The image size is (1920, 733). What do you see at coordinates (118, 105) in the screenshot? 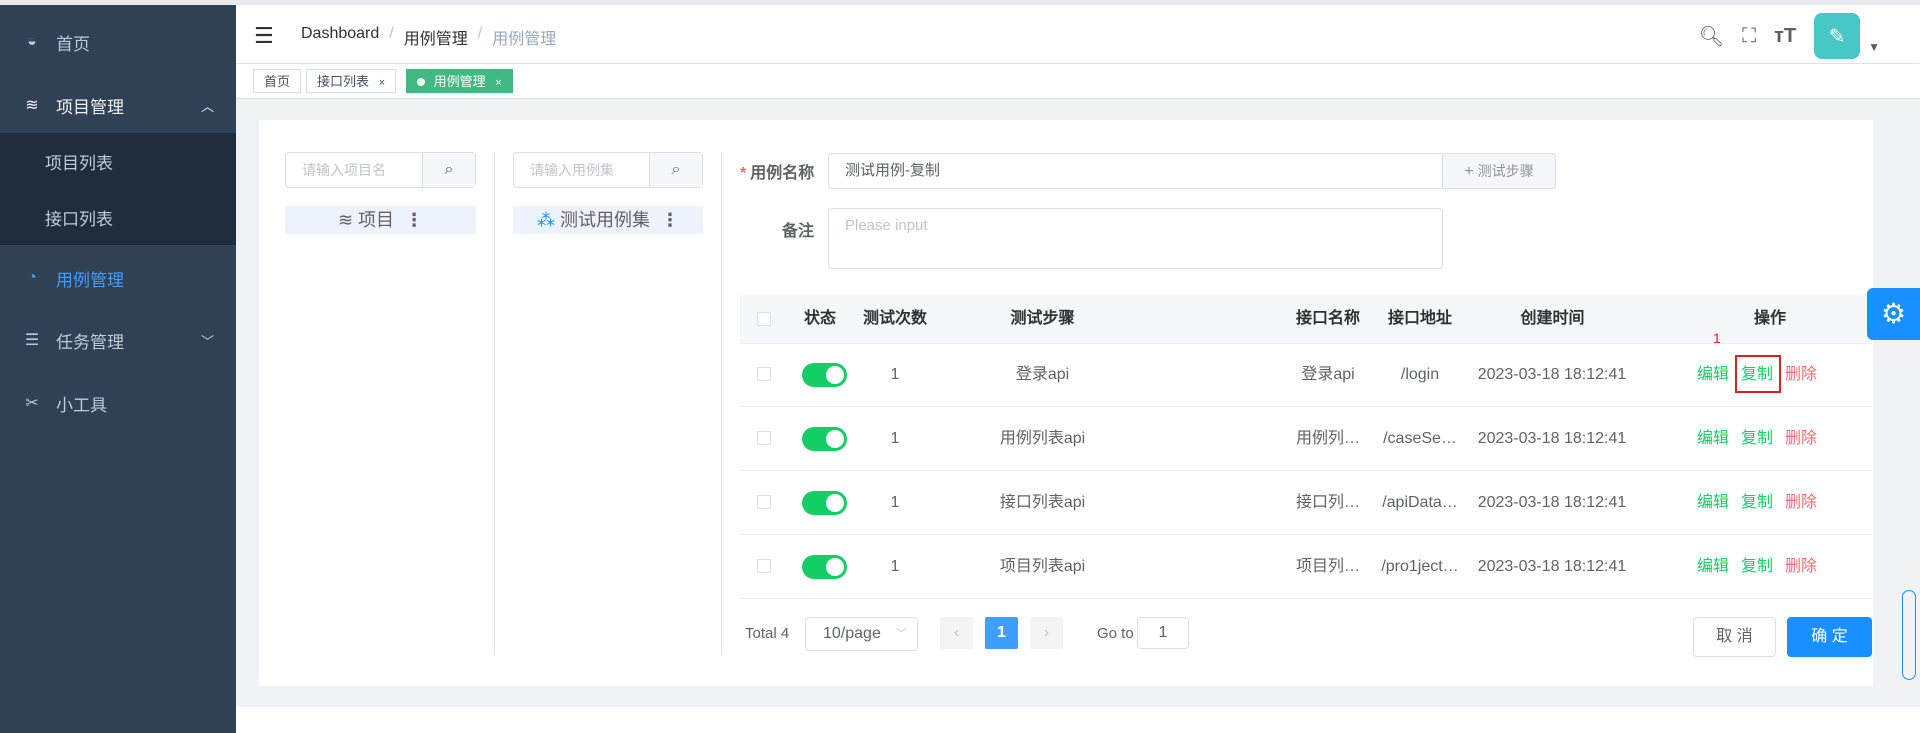
I see `sidebar-item-project-management: ≋ 项目管理 ︿` at bounding box center [118, 105].